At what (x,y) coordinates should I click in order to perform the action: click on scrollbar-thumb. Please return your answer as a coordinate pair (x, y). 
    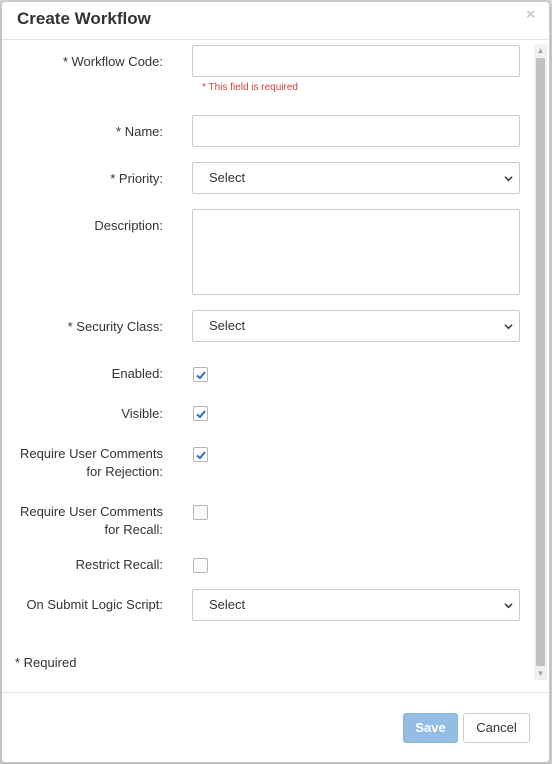
    Looking at the image, I should click on (540, 362).